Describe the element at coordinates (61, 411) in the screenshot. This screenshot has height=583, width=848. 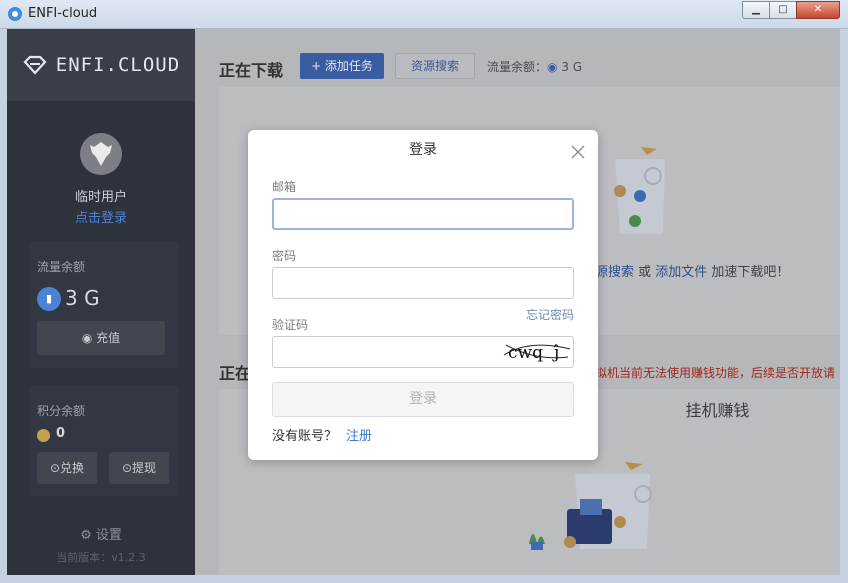
I see `points-label: 积分余额` at that location.